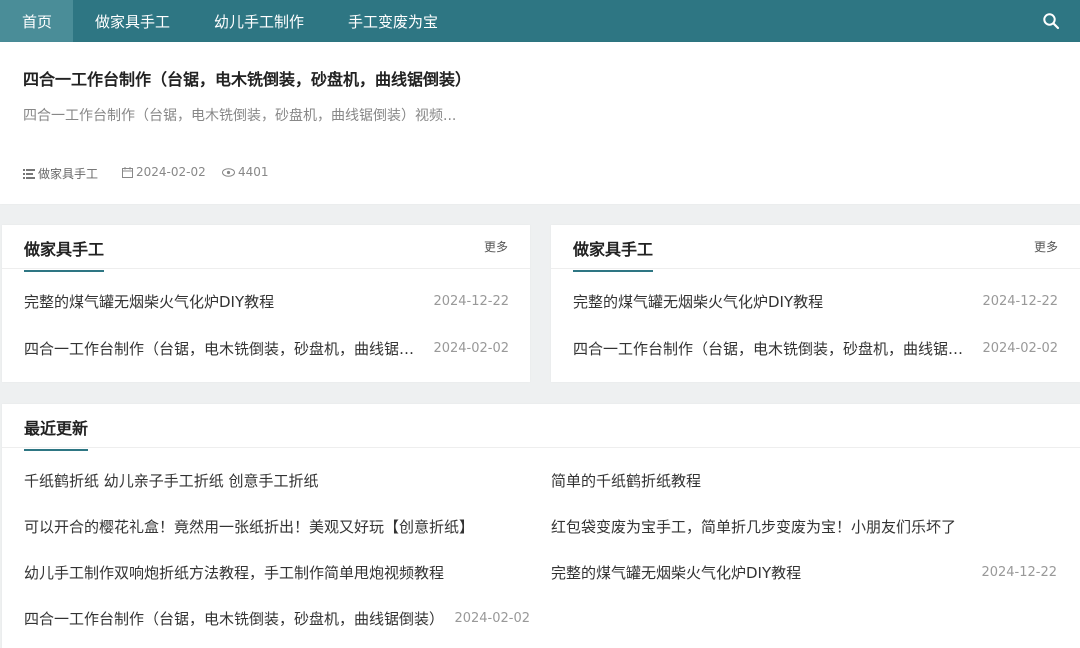  I want to click on list-item: 红包袋变废为宝手工，简单折几步变废为宝！小朋友们乐坏了, so click(804, 526).